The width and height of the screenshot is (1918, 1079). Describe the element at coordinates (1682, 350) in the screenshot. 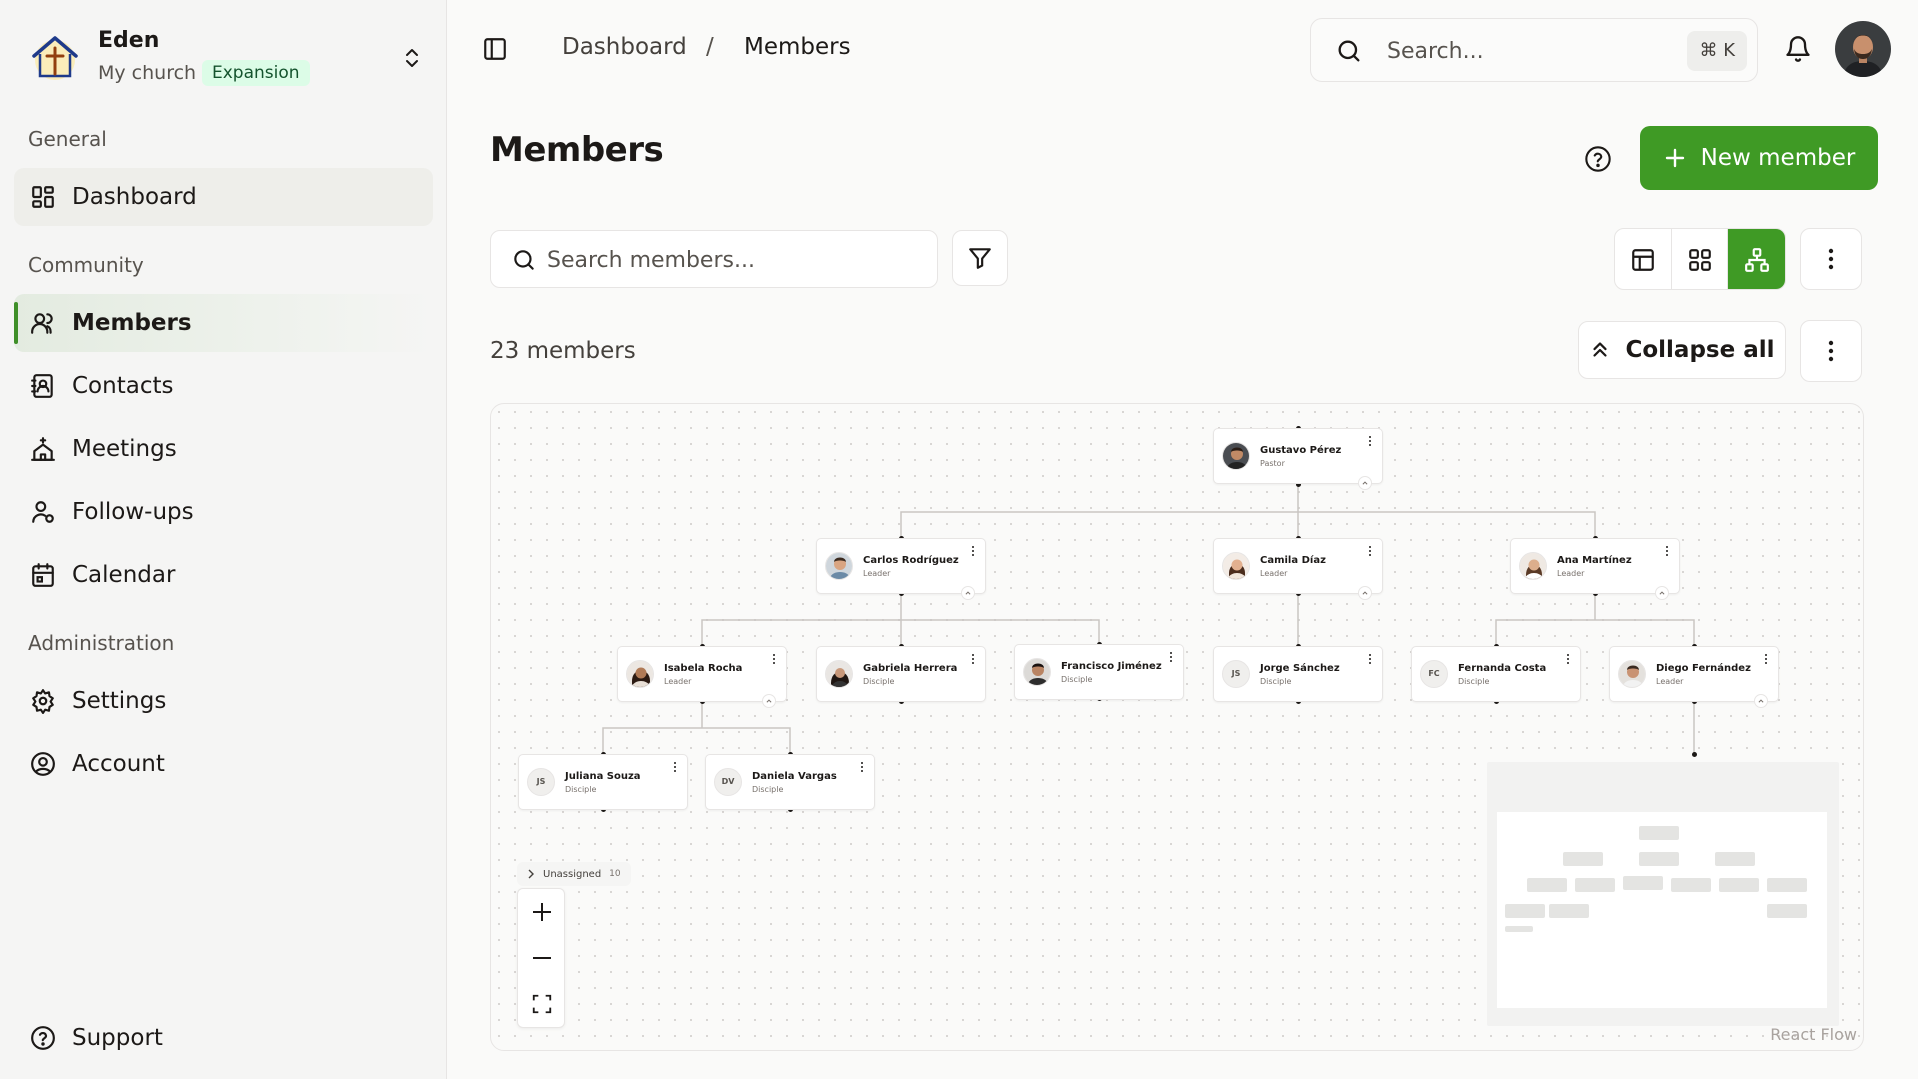

I see `collapse-all-button: Collapse all` at that location.